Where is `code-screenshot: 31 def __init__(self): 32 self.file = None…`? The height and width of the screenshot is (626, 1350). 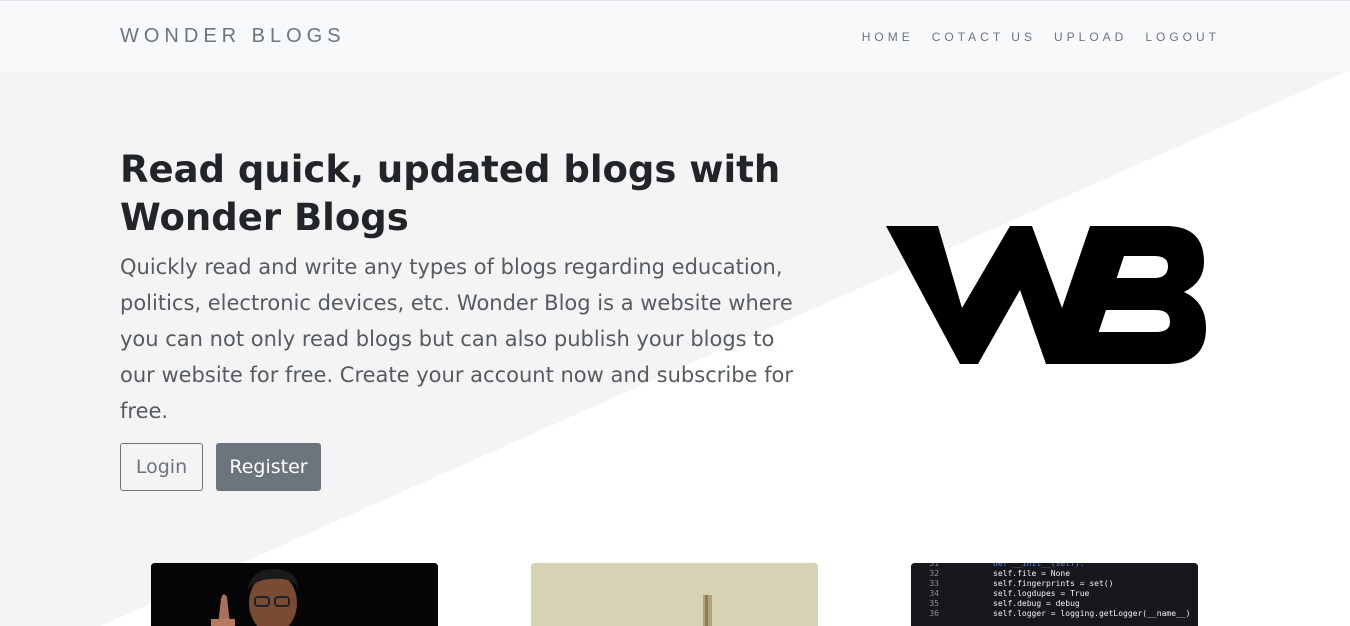 code-screenshot: 31 def __init__(self): 32 self.file = None… is located at coordinates (1054, 594).